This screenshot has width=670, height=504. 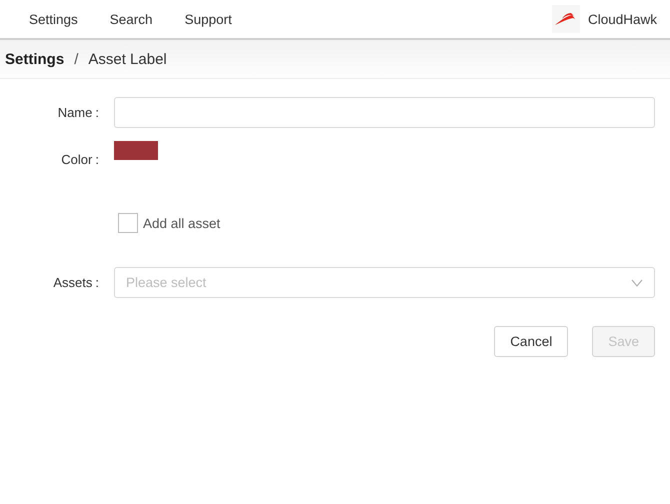 I want to click on breadcrumb-item: Asset Label, so click(x=127, y=59).